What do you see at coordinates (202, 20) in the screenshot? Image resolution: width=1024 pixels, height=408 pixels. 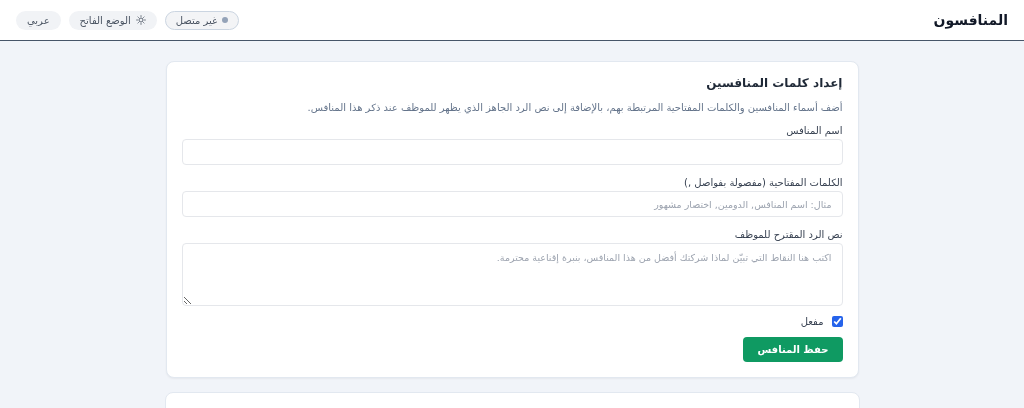 I see `status-badge: غير متصل` at bounding box center [202, 20].